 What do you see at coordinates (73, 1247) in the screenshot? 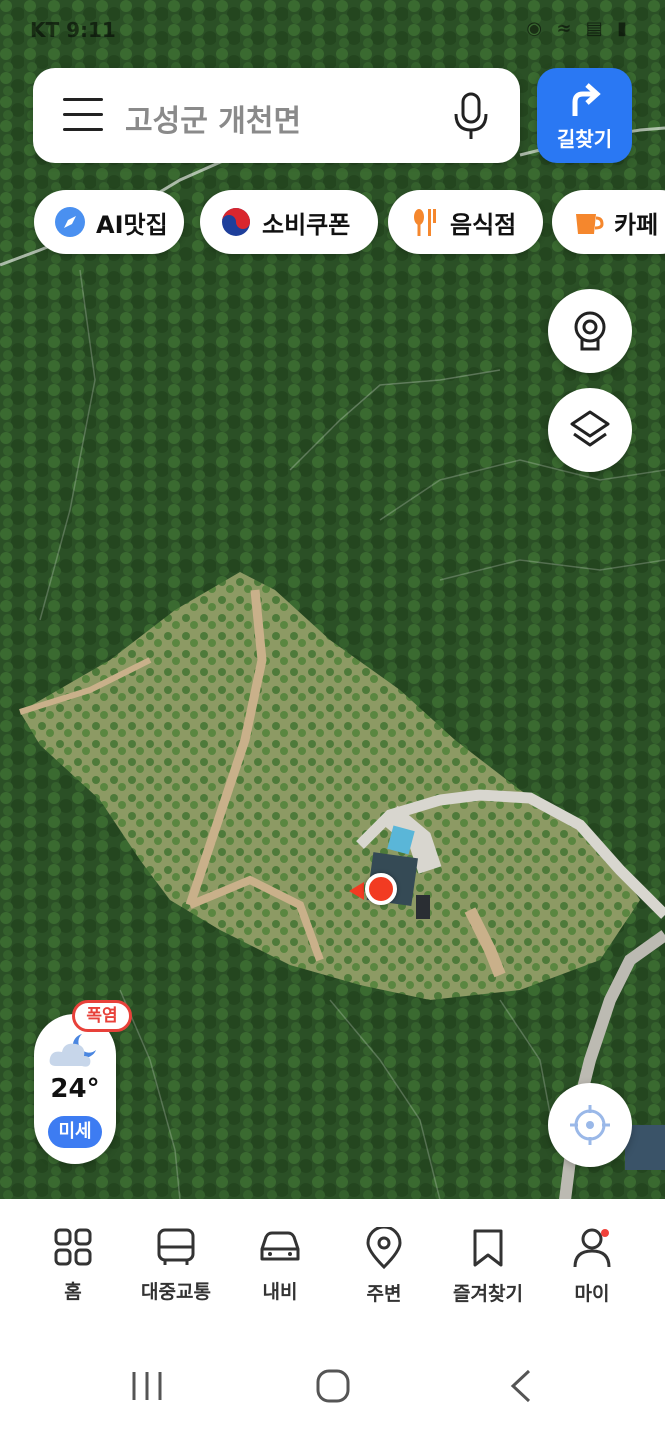
I see `grid-icon` at bounding box center [73, 1247].